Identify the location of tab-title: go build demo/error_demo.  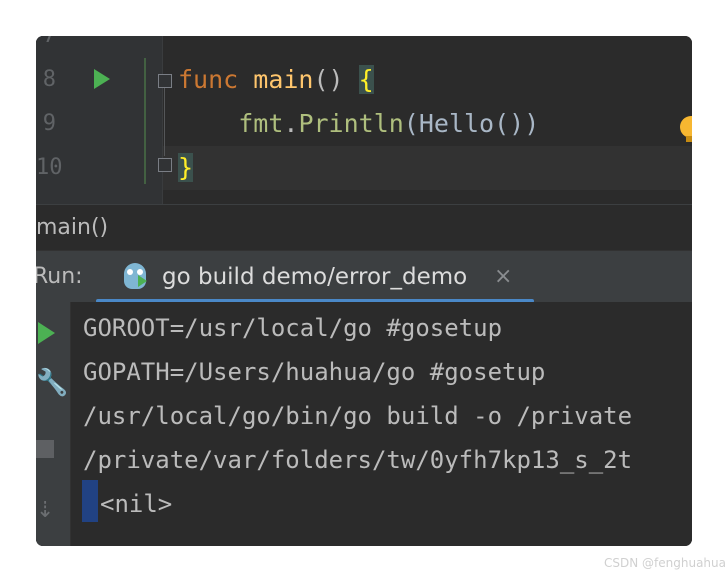
(315, 277).